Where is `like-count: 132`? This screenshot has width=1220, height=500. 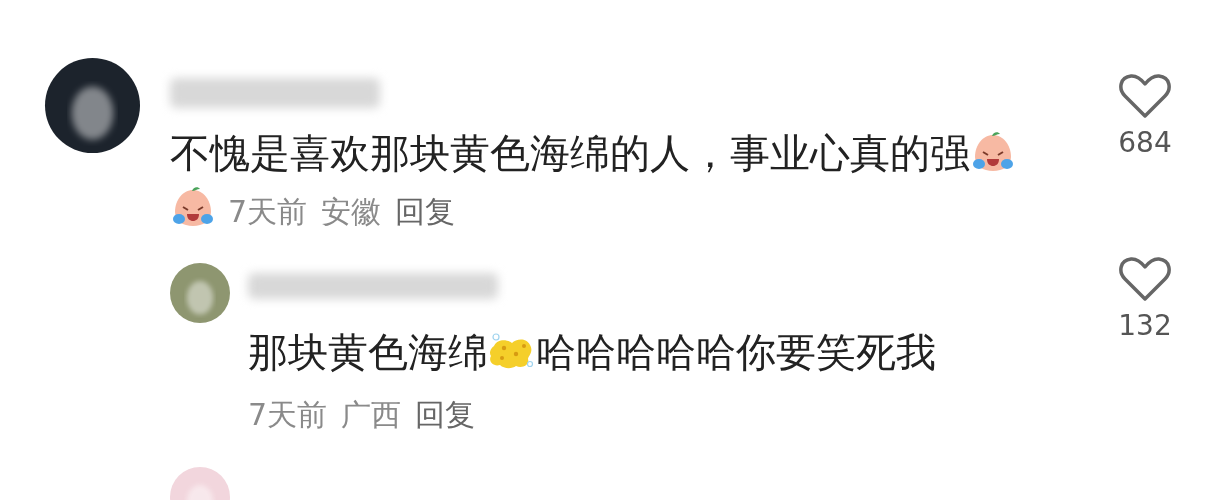 like-count: 132 is located at coordinates (1145, 325).